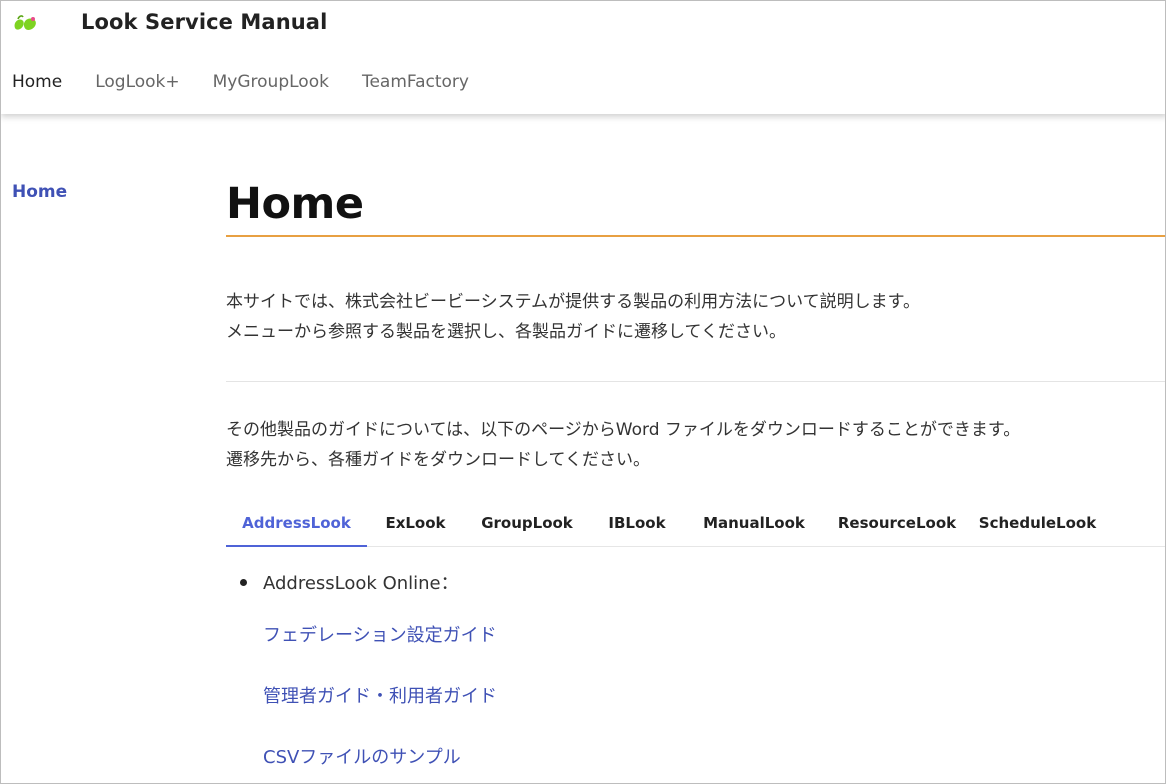  Describe the element at coordinates (26, 24) in the screenshot. I see `bb-logo-icon` at that location.